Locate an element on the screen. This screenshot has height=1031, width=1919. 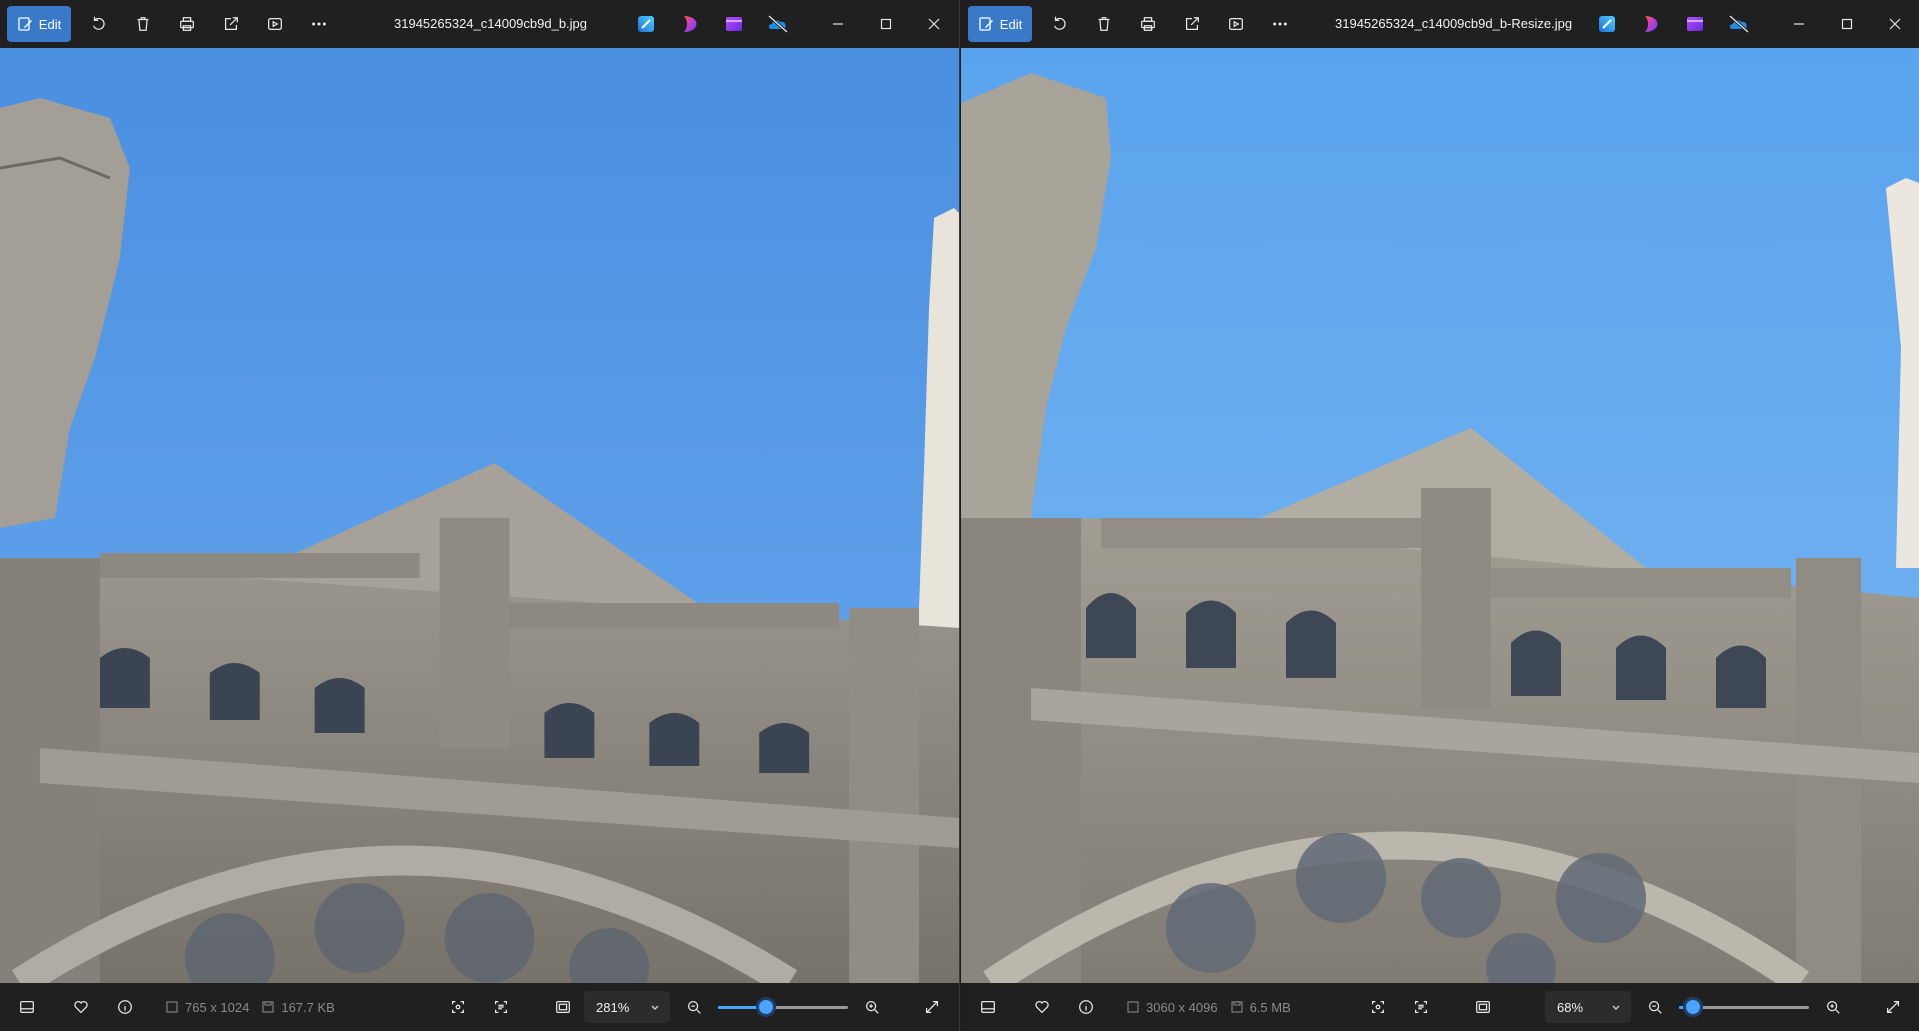
rotate-icon is located at coordinates (99, 23).